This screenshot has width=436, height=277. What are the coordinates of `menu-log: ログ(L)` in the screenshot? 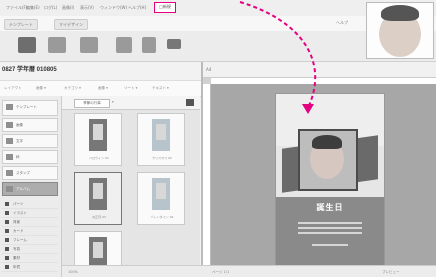 It's located at (50, 8).